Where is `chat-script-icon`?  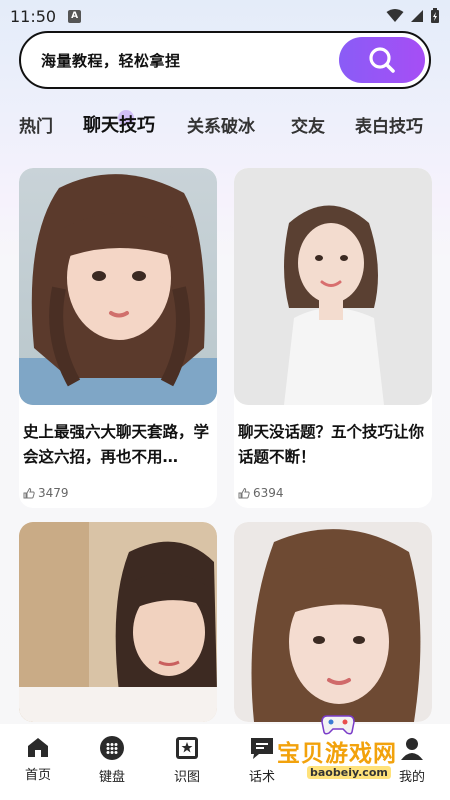 chat-script-icon is located at coordinates (262, 748).